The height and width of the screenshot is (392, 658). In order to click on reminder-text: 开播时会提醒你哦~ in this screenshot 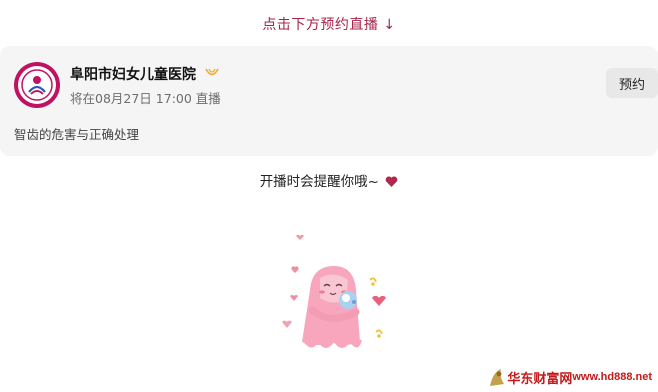, I will do `click(319, 182)`.